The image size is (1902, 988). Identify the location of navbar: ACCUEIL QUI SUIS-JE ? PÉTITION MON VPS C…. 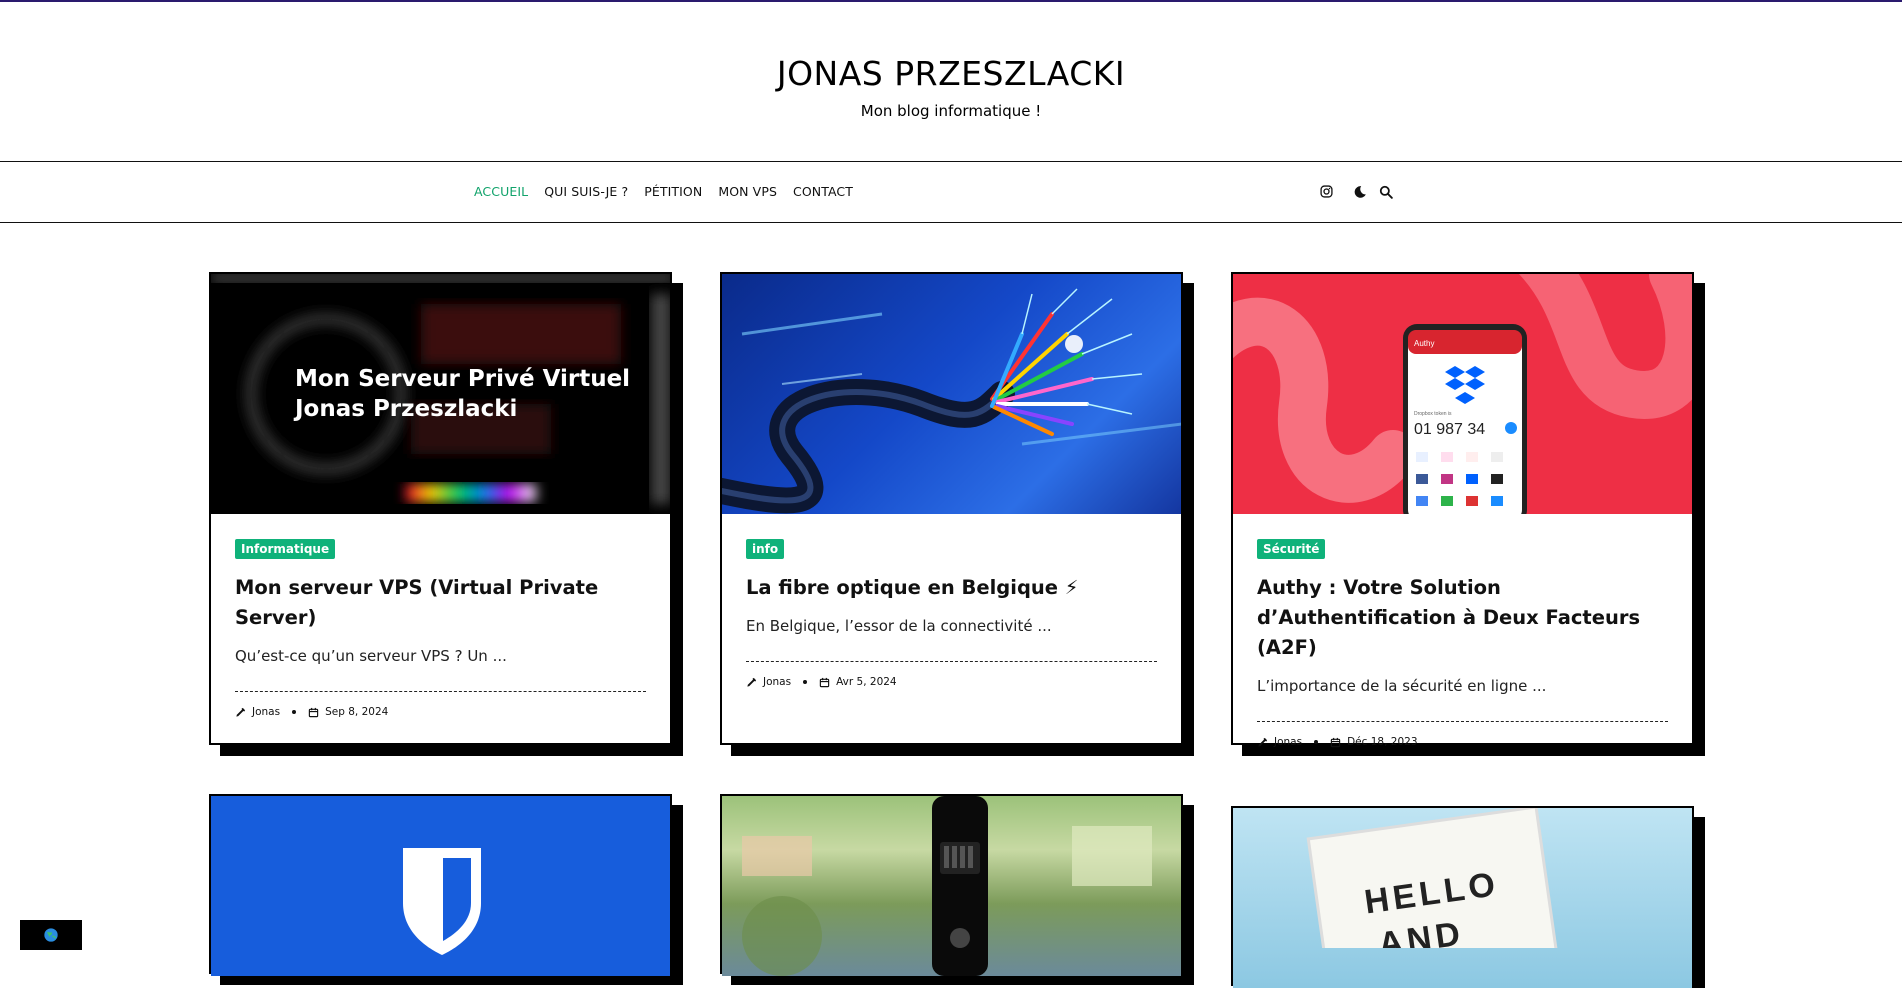
(951, 192).